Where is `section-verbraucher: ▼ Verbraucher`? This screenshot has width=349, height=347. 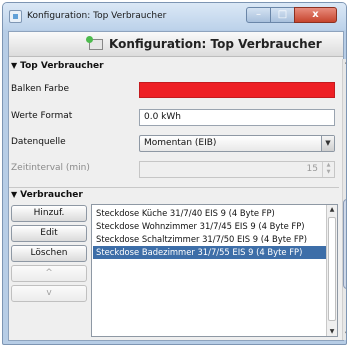 section-verbraucher: ▼ Verbraucher is located at coordinates (47, 195).